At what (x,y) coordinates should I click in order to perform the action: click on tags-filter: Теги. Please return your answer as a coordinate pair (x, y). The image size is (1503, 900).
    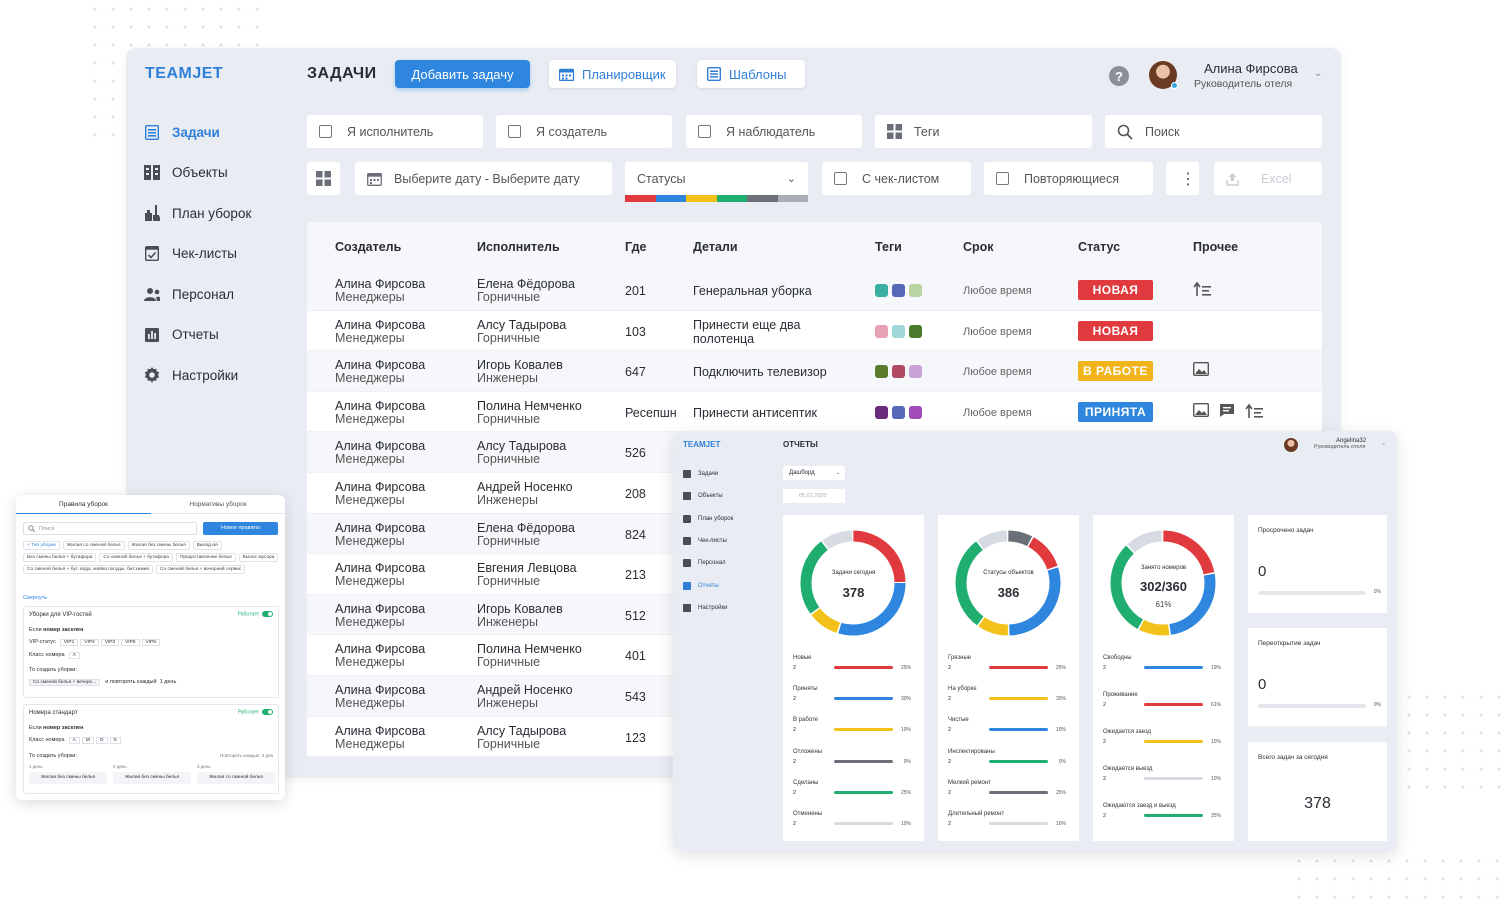
    Looking at the image, I should click on (983, 131).